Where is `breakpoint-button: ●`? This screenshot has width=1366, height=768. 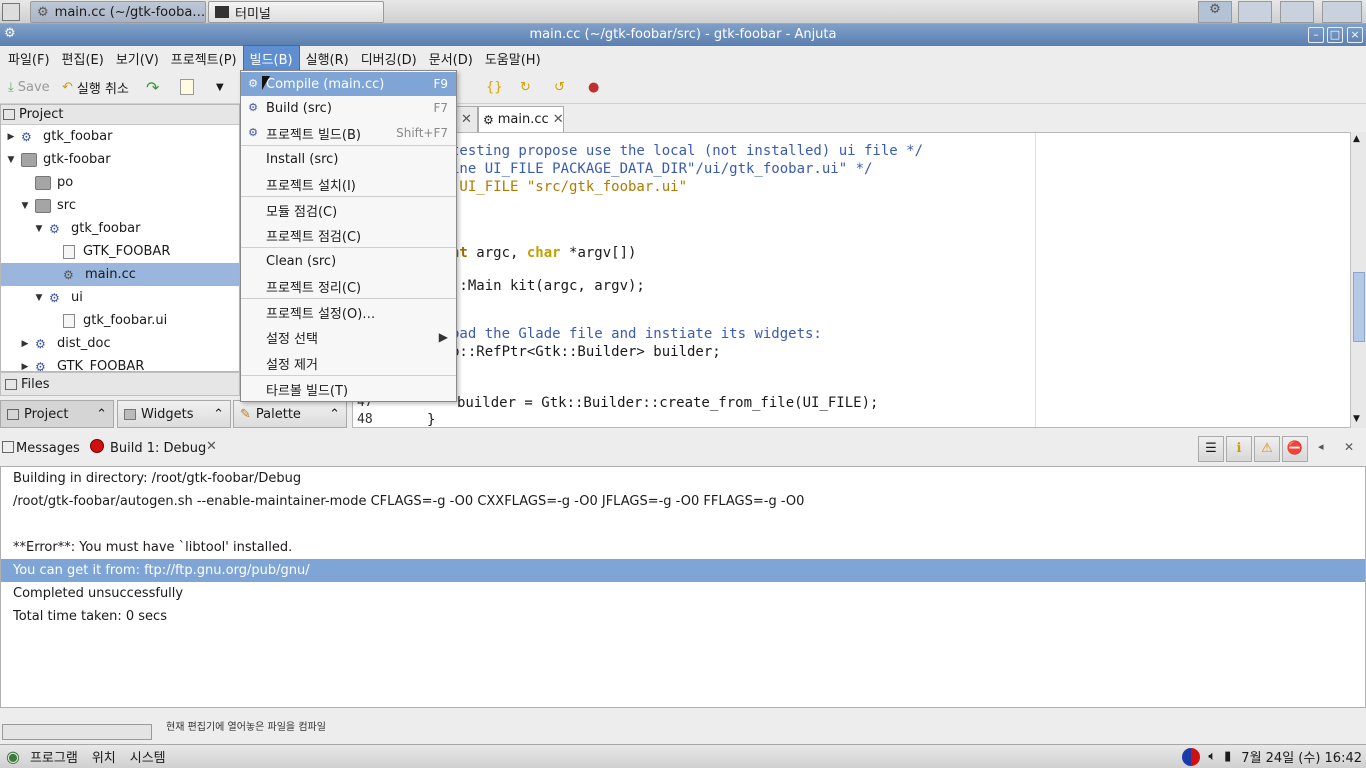 breakpoint-button: ● is located at coordinates (593, 87).